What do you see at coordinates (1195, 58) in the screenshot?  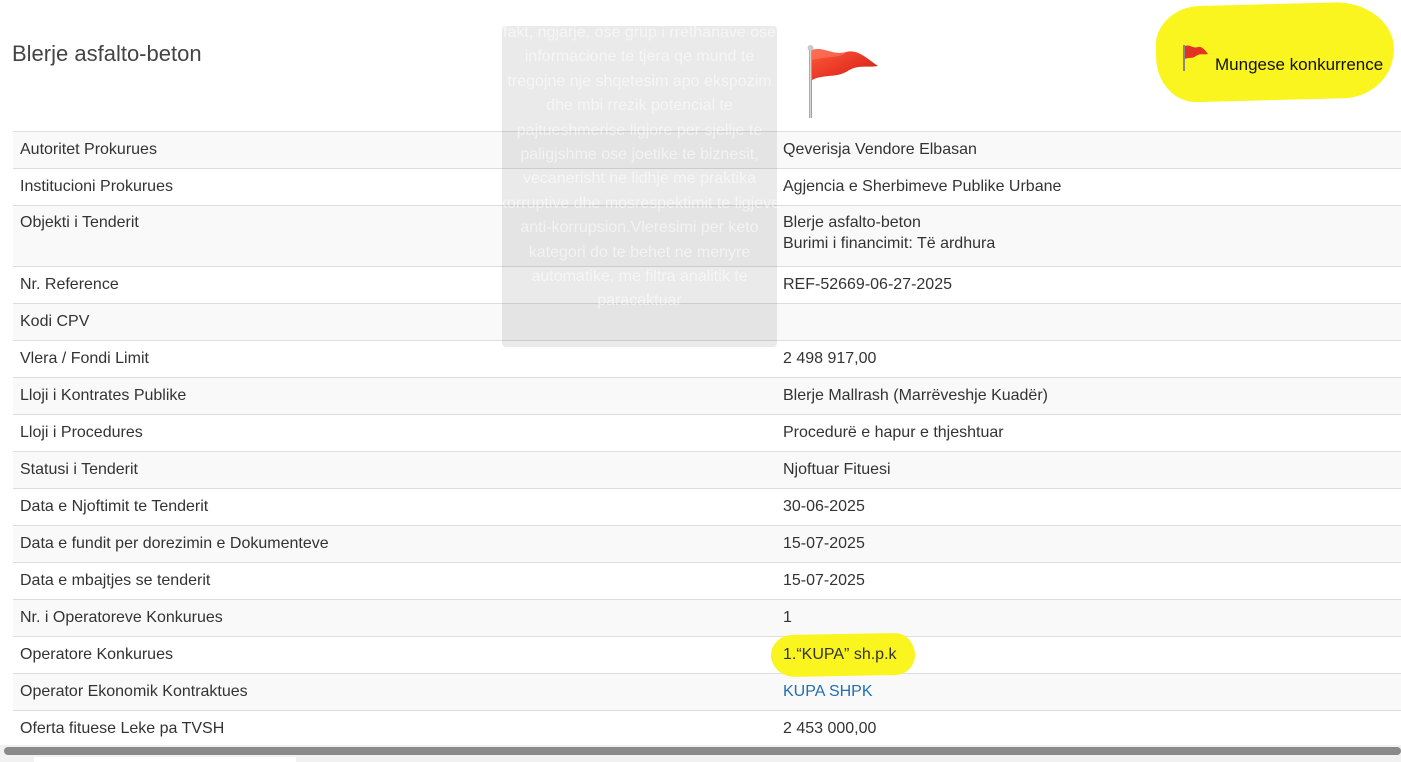 I see `small-red-flag-icon` at bounding box center [1195, 58].